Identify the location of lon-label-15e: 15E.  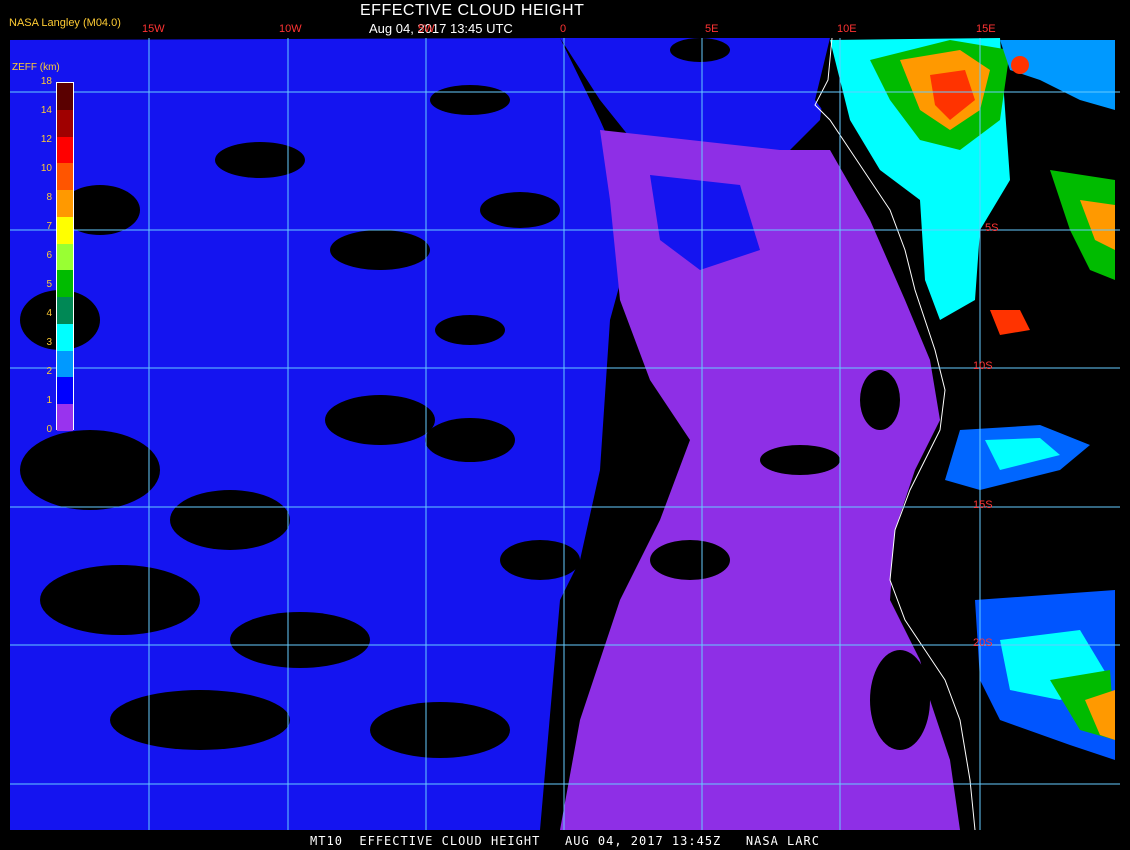
(986, 29).